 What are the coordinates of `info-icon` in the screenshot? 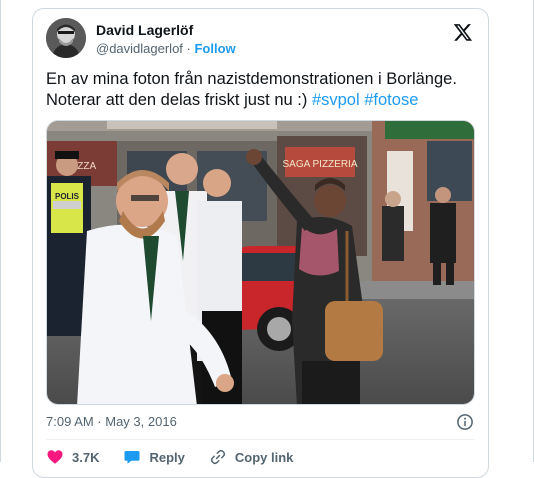 It's located at (465, 422).